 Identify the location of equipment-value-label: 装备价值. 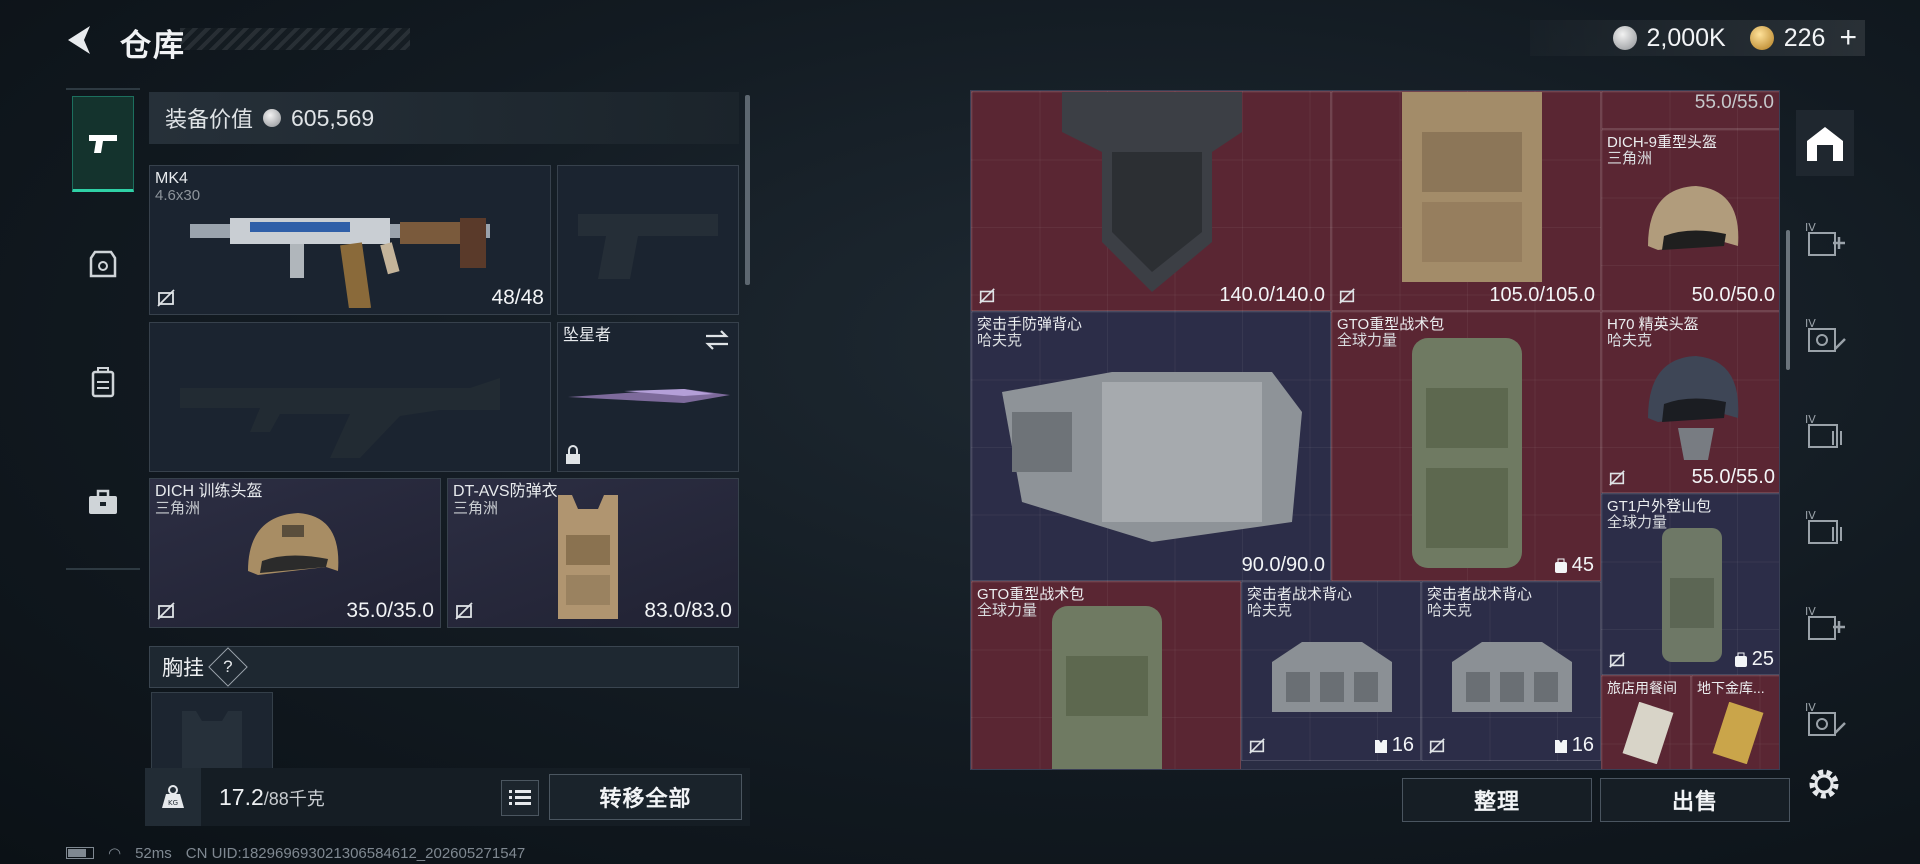
(209, 119).